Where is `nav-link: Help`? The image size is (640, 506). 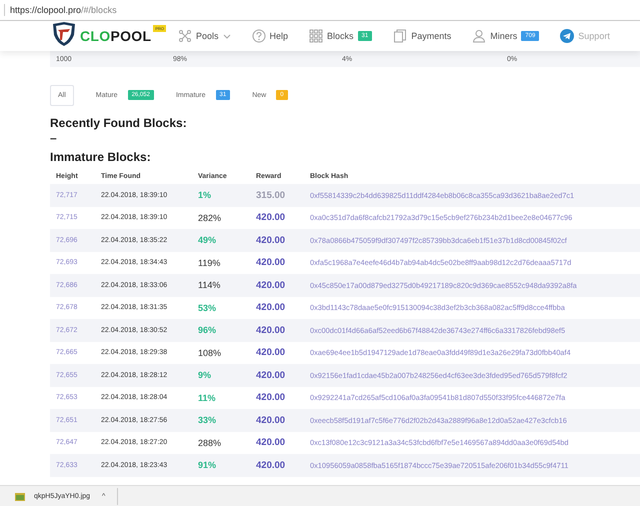 nav-link: Help is located at coordinates (279, 36).